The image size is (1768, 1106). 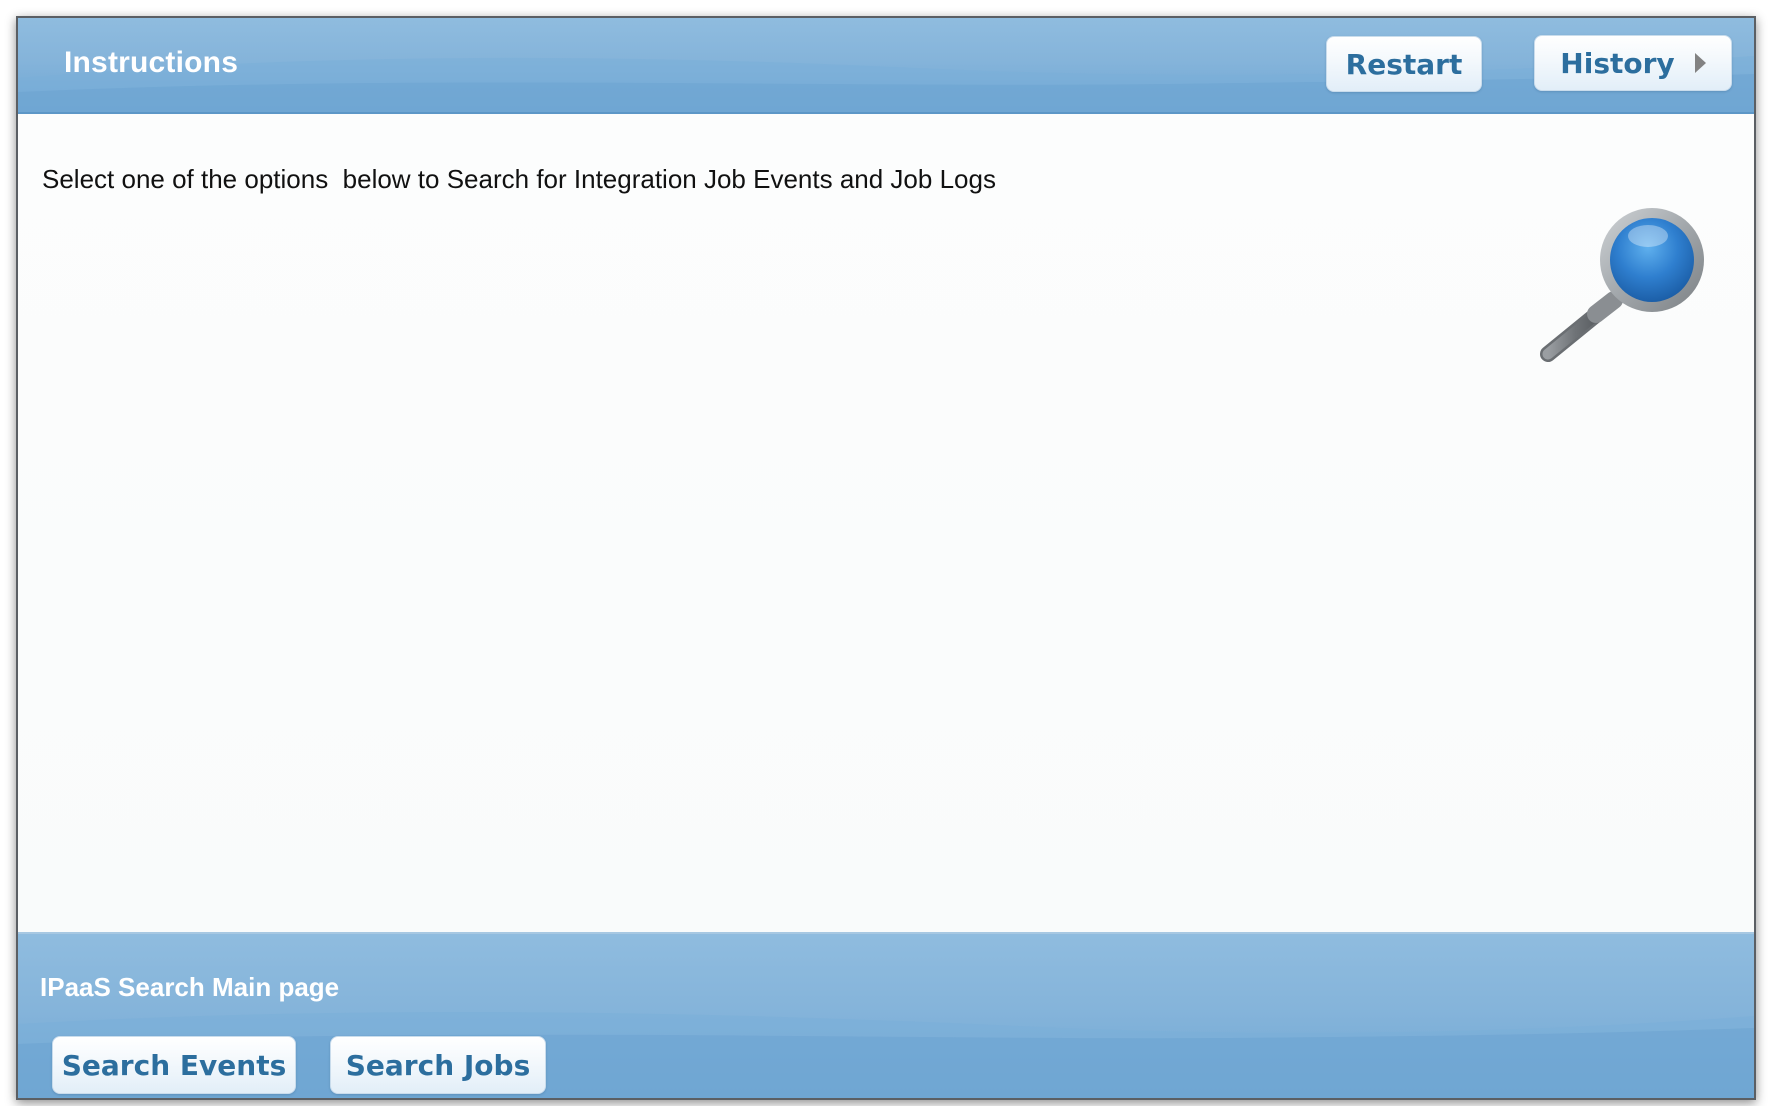 I want to click on header-title: Instructions, so click(x=151, y=62).